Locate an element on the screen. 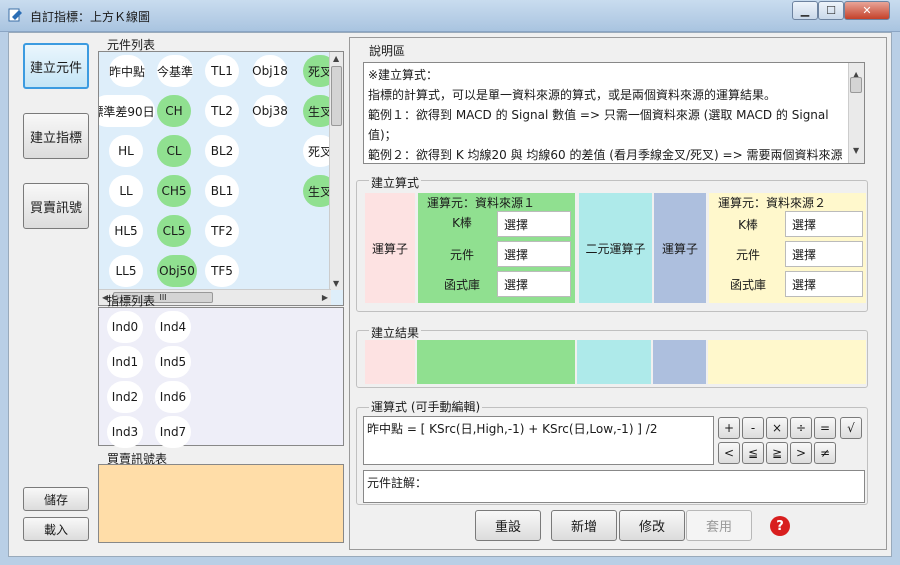 This screenshot has height=565, width=900. app-icon is located at coordinates (15, 15).